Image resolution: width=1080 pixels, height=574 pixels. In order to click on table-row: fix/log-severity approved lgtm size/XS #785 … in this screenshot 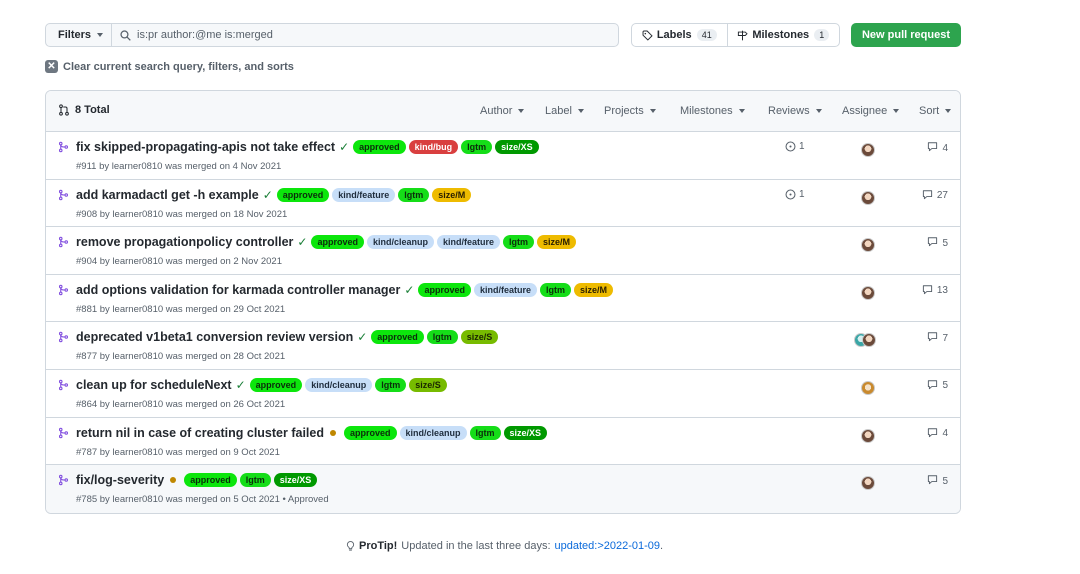, I will do `click(503, 489)`.